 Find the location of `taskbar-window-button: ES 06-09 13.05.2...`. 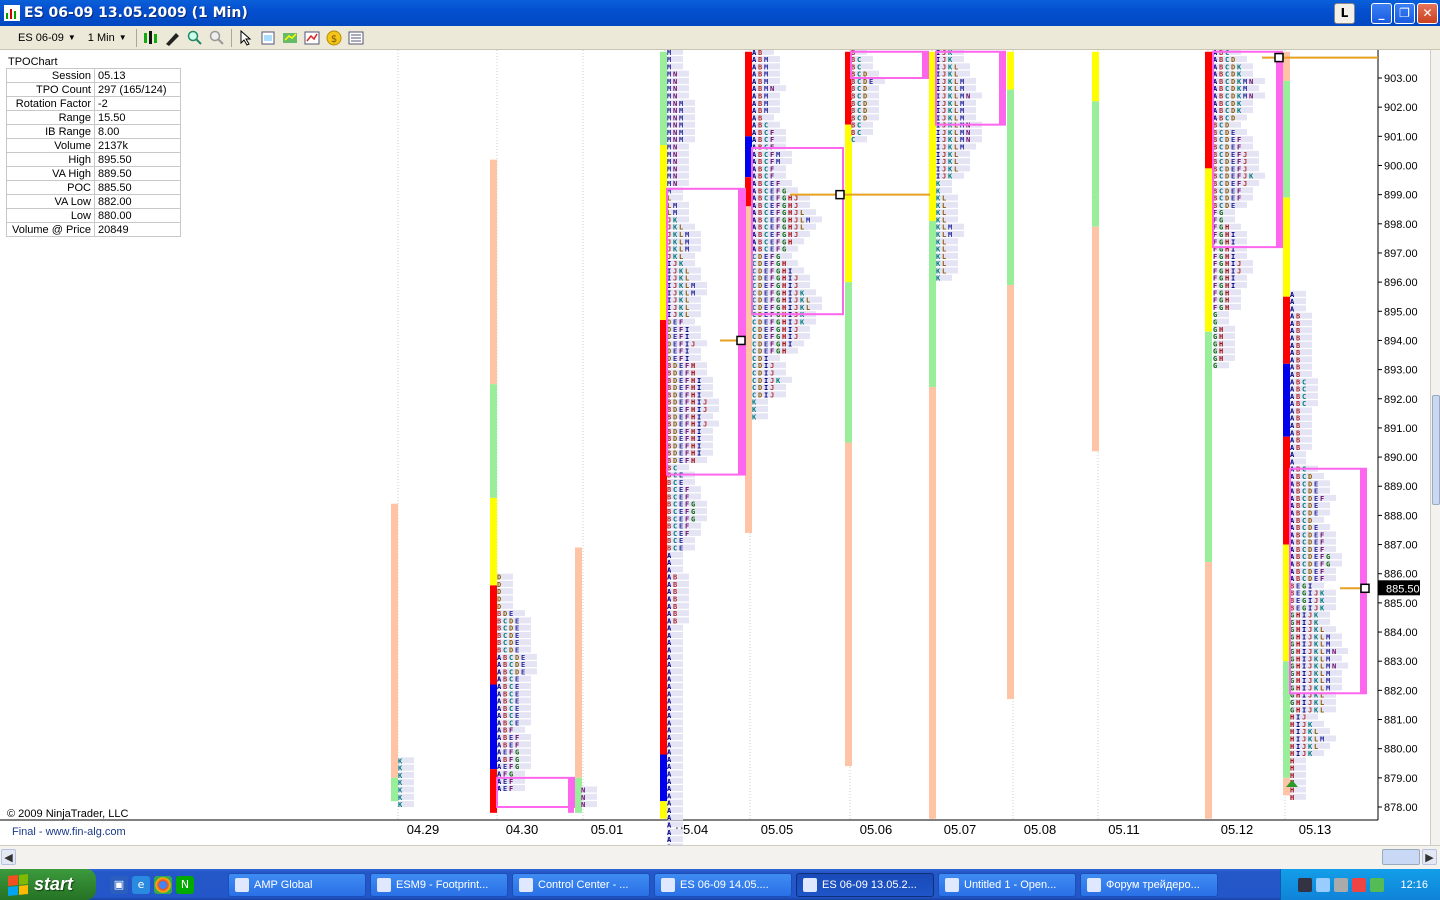

taskbar-window-button: ES 06-09 13.05.2... is located at coordinates (865, 884).